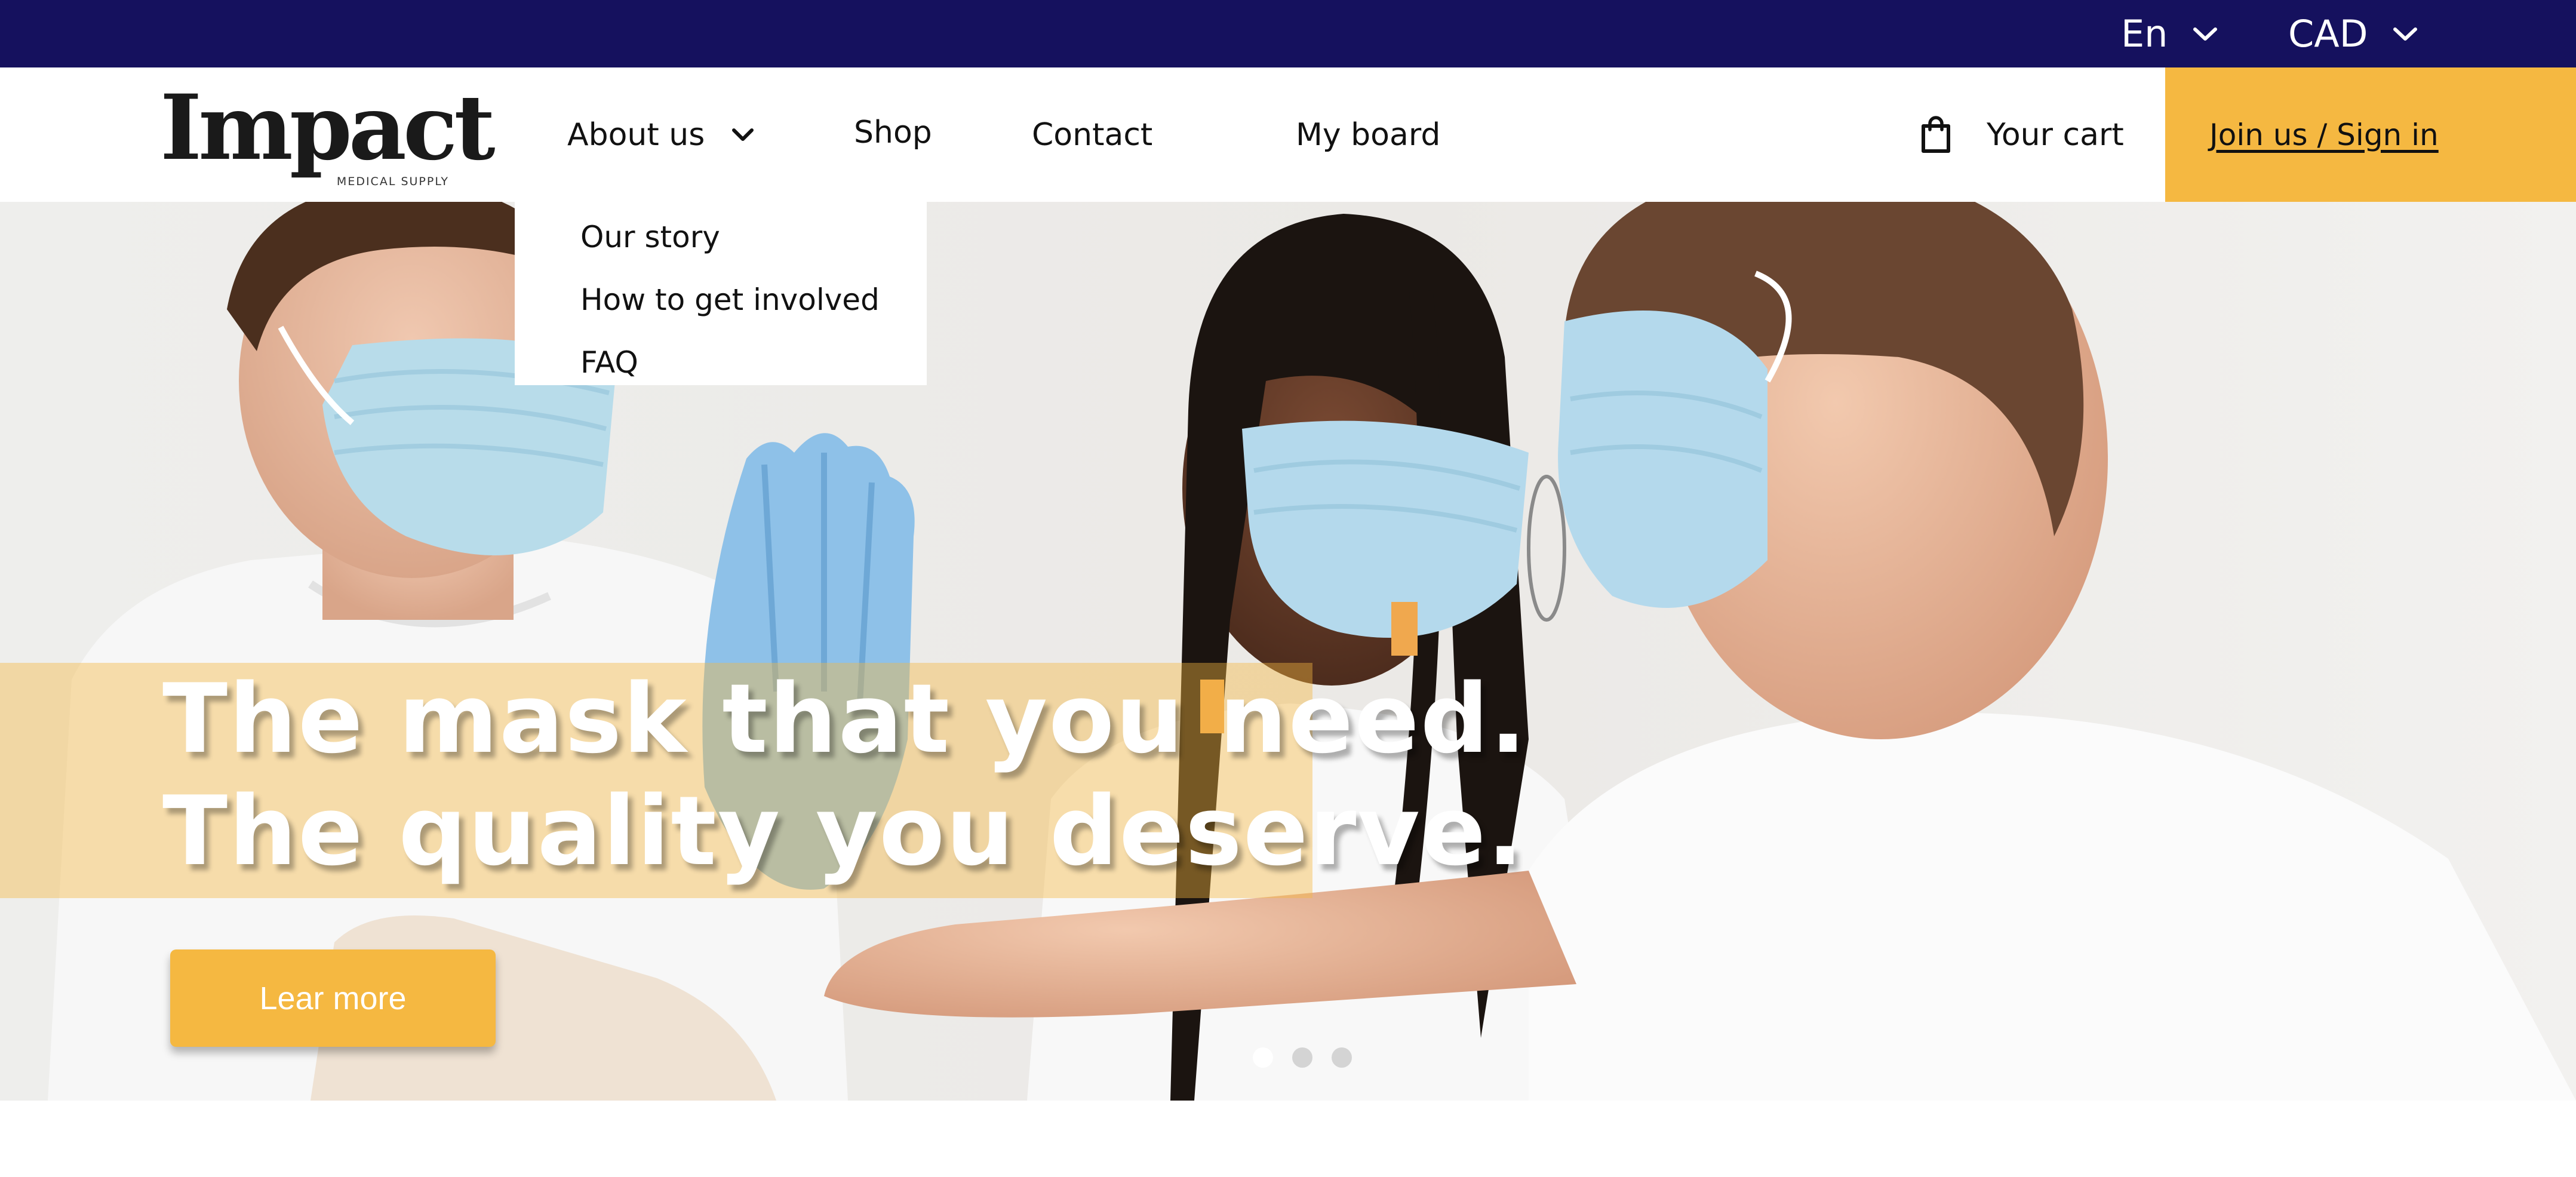 This screenshot has width=2576, height=1177. I want to click on nav-about-label: About us, so click(636, 134).